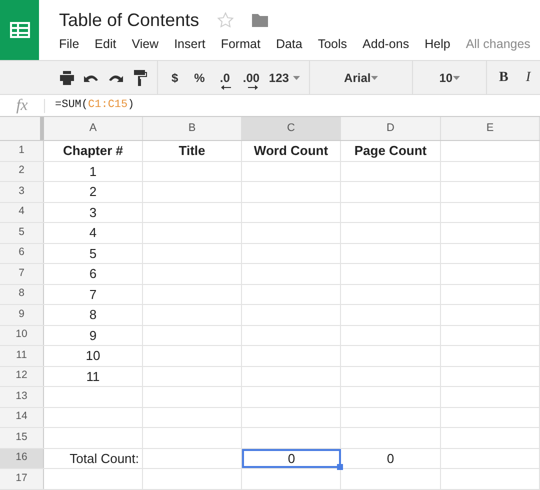  I want to click on table-cell: 11, so click(93, 376).